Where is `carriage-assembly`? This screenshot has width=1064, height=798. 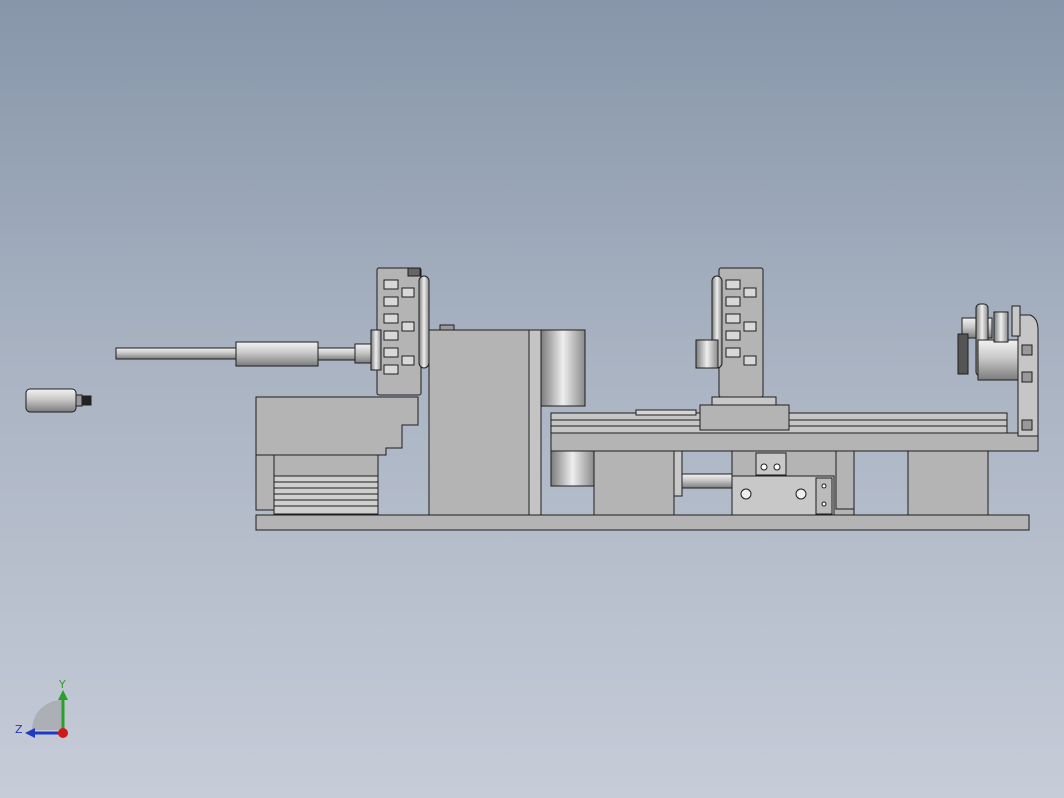
carriage-assembly is located at coordinates (742, 349).